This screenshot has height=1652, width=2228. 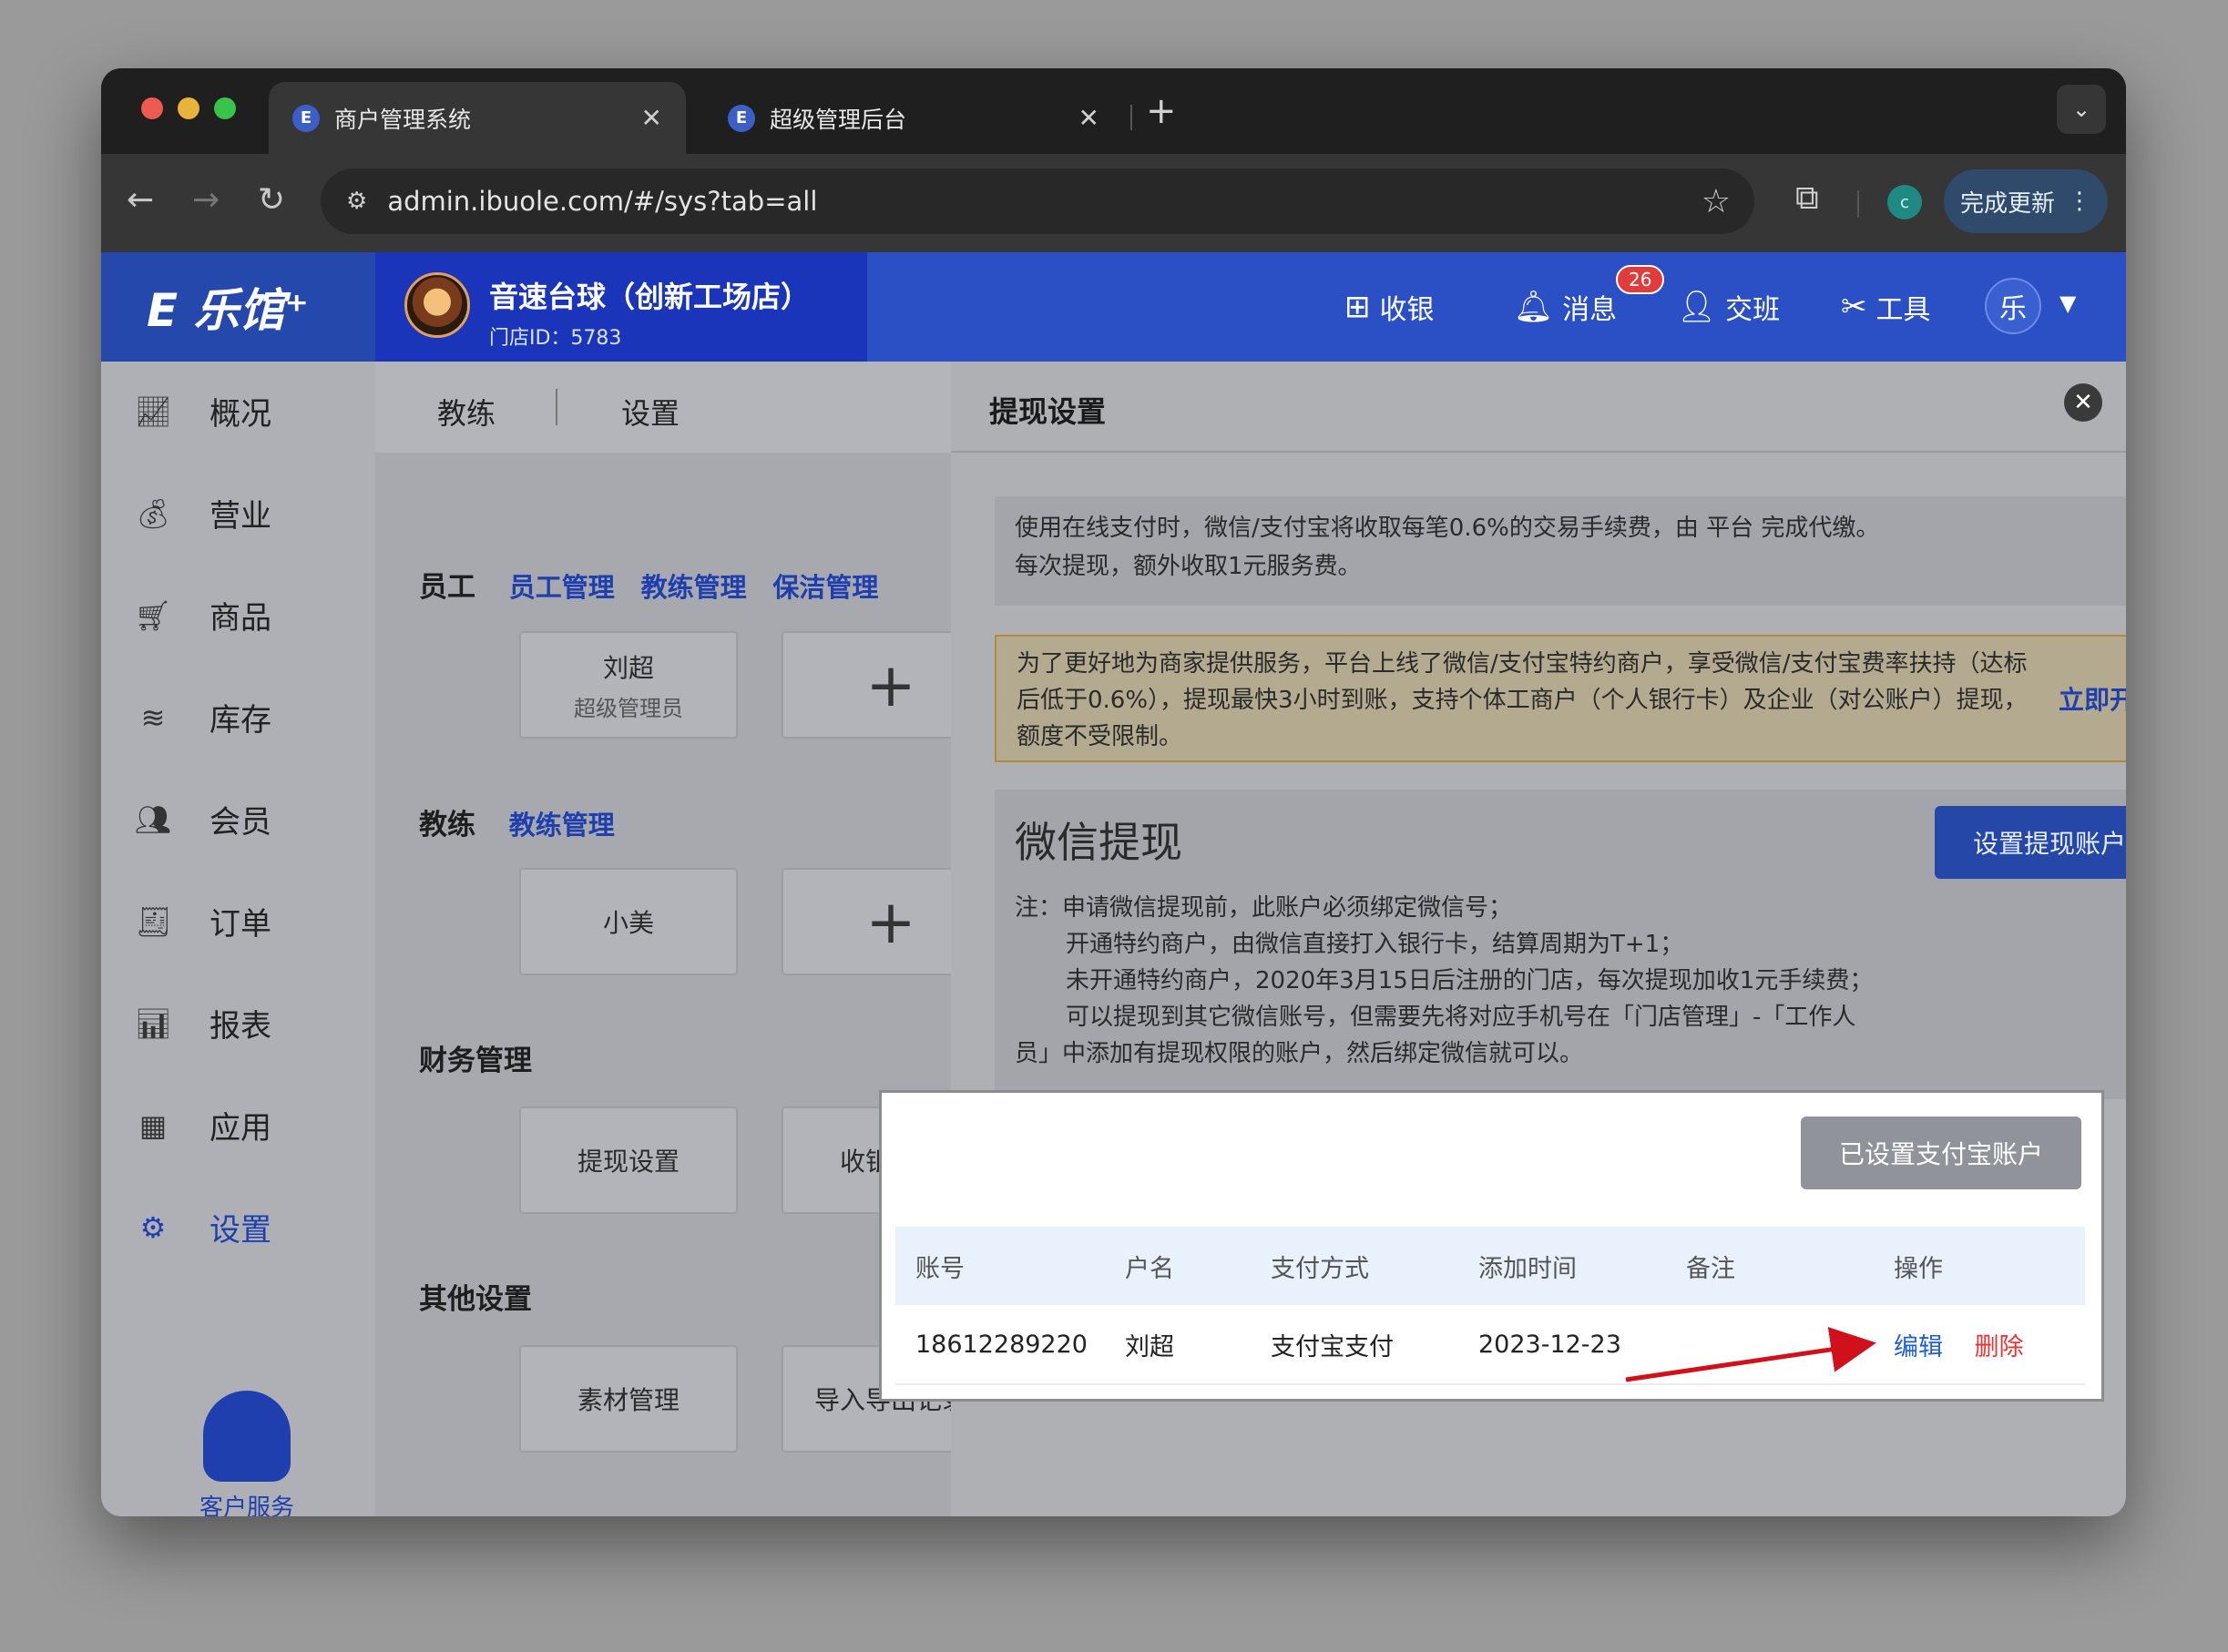 I want to click on user-avatar: 乐, so click(x=2013, y=306).